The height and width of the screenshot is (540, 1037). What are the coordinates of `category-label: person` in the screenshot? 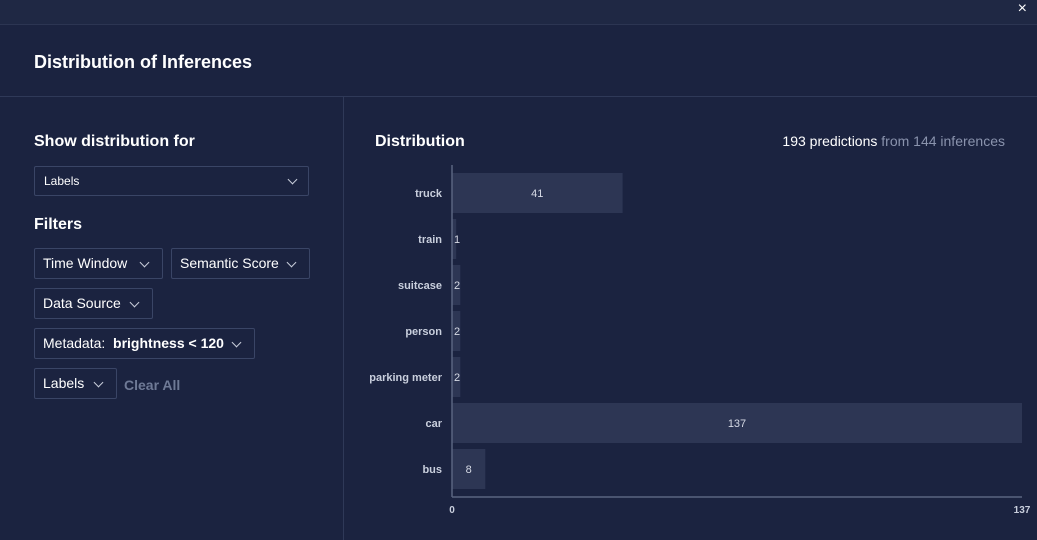 It's located at (423, 332).